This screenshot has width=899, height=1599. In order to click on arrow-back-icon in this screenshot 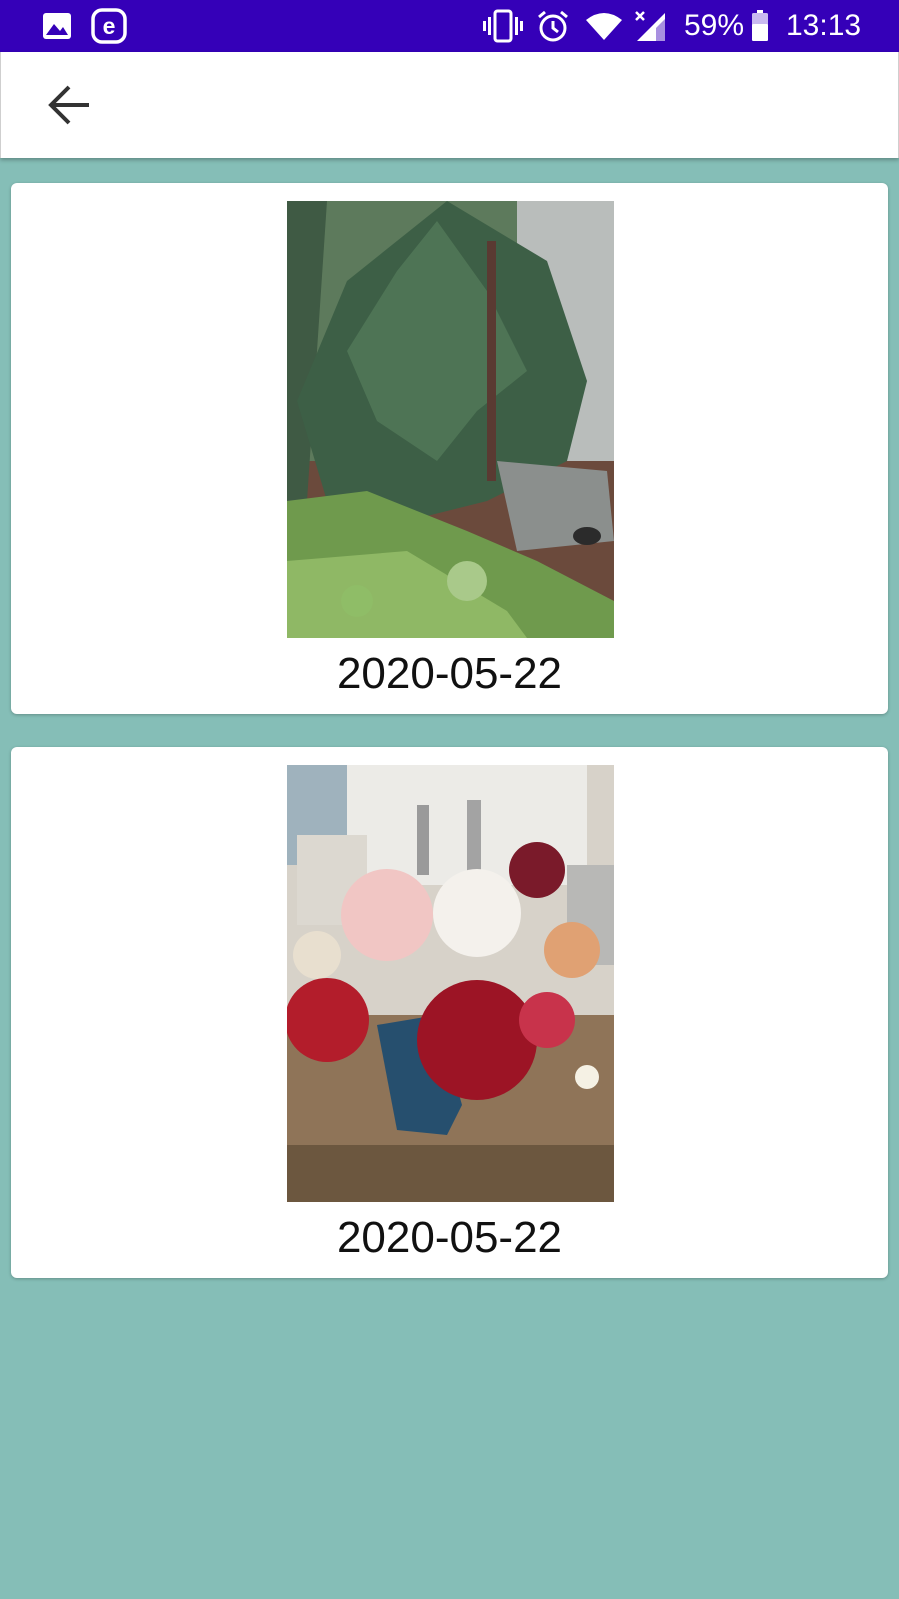, I will do `click(68, 105)`.